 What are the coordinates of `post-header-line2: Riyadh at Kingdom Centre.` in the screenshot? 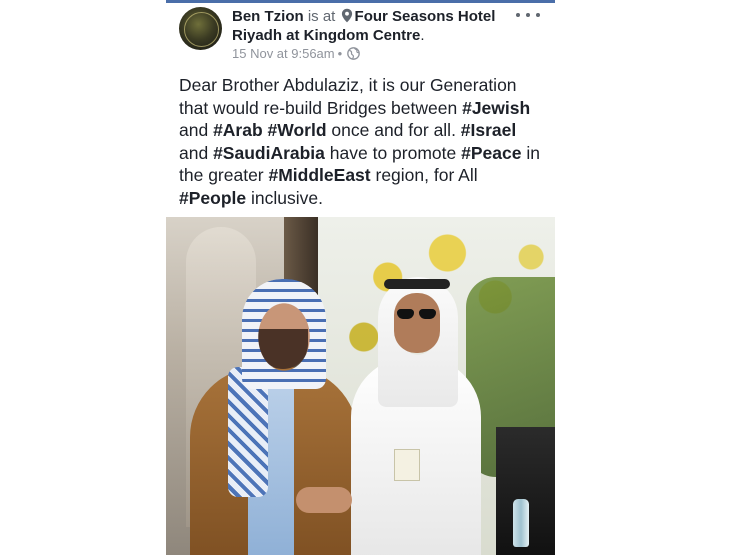 It's located at (328, 35).